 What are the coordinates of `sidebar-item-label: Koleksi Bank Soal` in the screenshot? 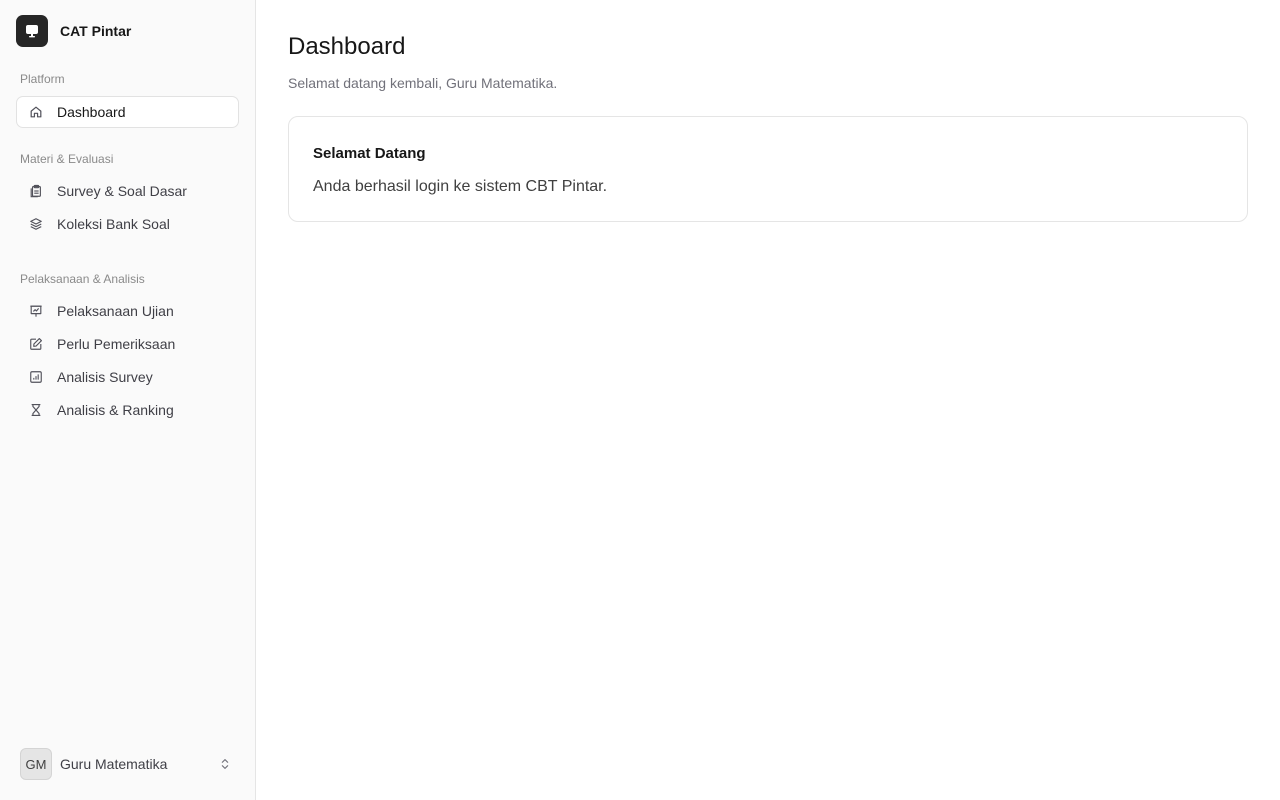 It's located at (113, 224).